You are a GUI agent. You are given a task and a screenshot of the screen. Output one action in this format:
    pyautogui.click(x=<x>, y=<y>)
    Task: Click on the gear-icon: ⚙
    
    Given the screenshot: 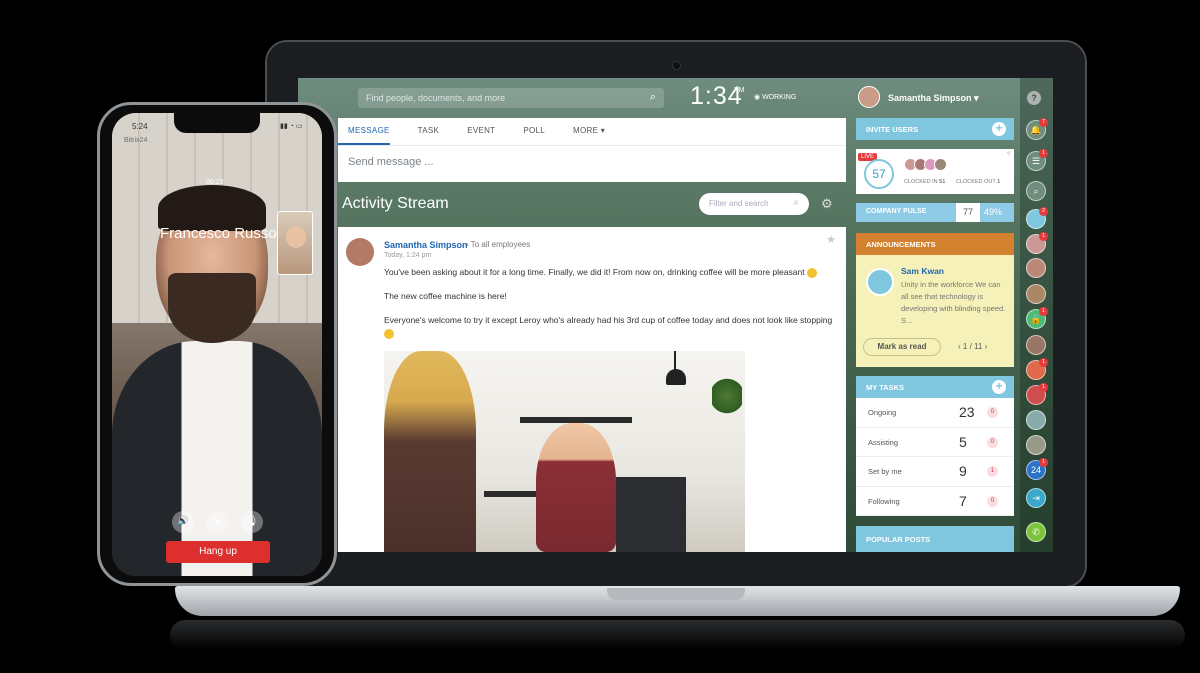 What is the action you would take?
    pyautogui.click(x=827, y=204)
    